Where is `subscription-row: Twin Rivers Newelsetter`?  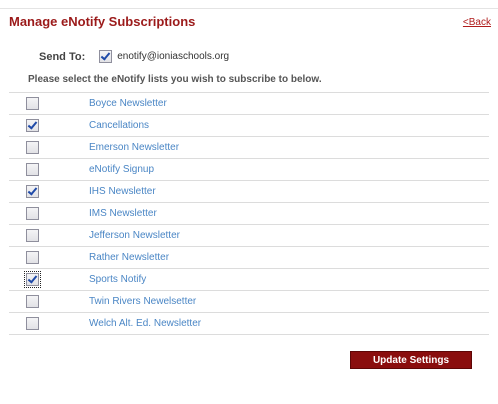
subscription-row: Twin Rivers Newelsetter is located at coordinates (249, 302).